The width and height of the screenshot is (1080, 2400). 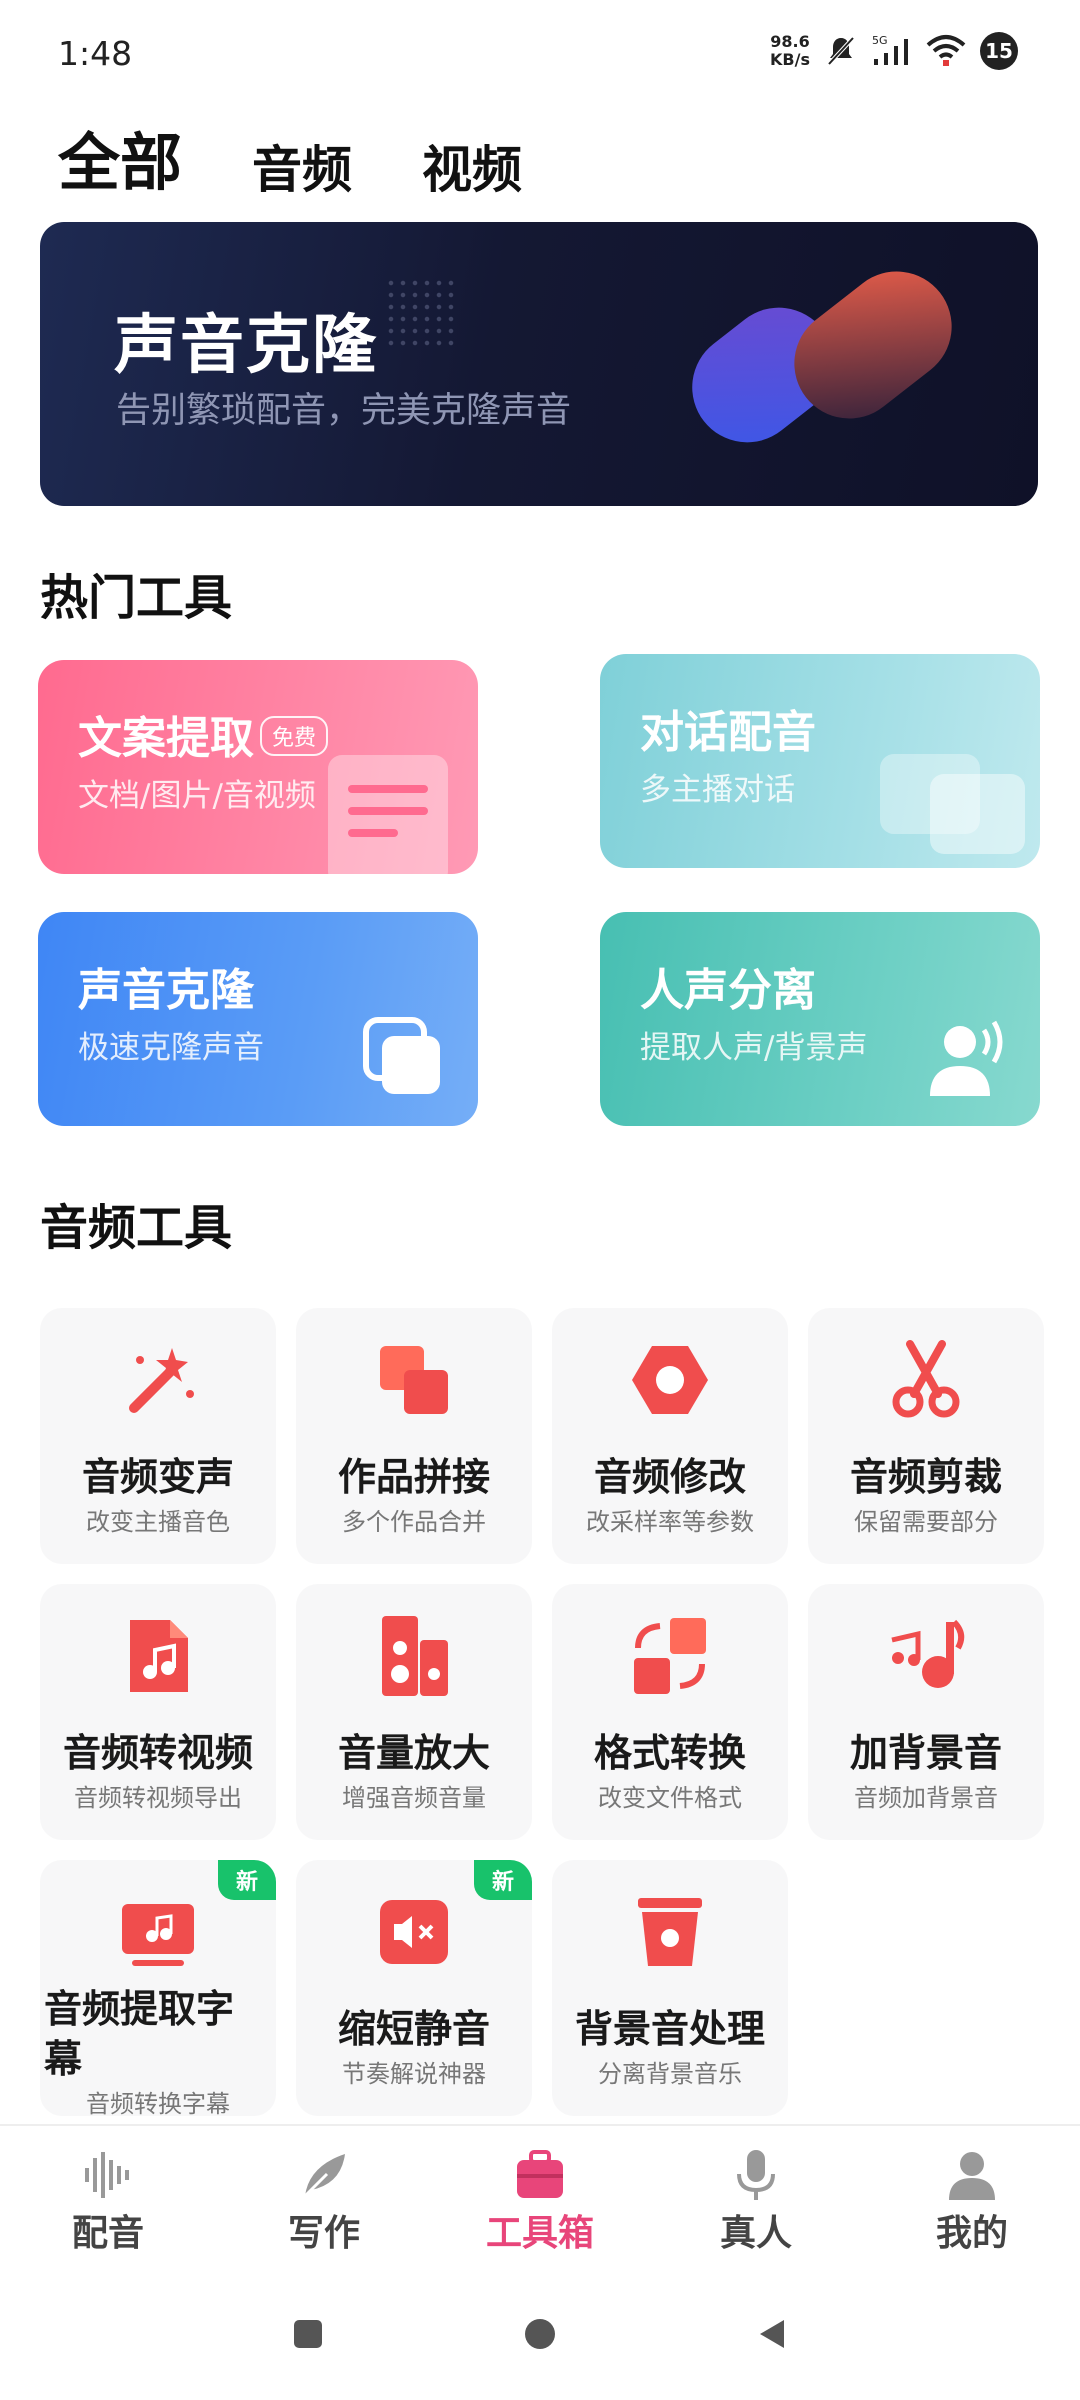 I want to click on home-button-icon, so click(x=540, y=2334).